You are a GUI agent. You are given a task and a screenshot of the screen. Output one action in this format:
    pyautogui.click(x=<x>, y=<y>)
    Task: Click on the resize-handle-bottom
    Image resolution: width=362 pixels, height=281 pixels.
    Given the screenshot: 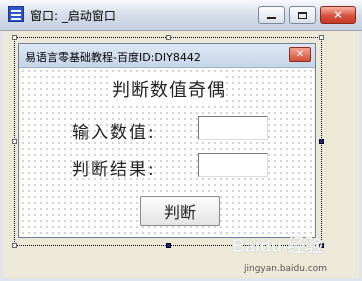 What is the action you would take?
    pyautogui.click(x=168, y=245)
    